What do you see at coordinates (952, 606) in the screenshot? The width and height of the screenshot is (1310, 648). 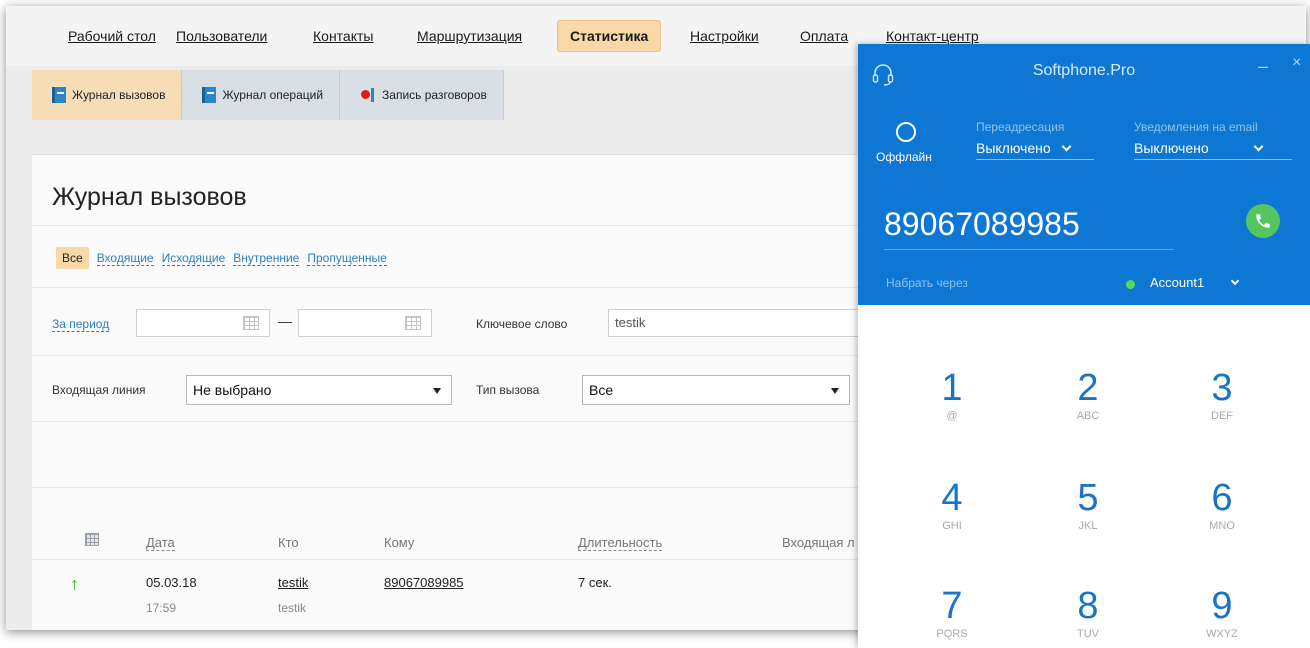 I see `key-digit: 7` at bounding box center [952, 606].